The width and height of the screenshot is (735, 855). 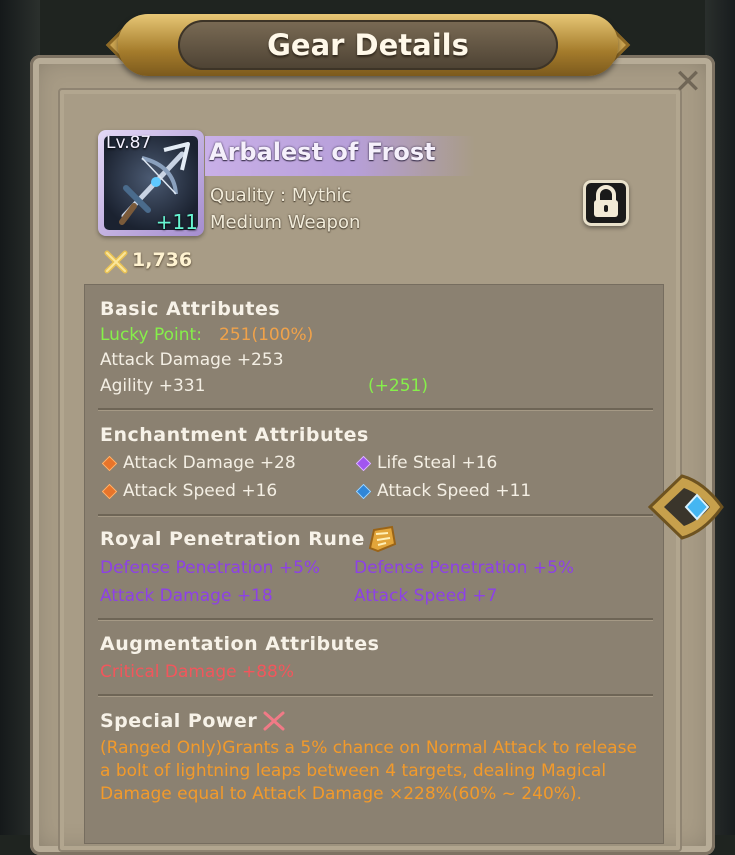 I want to click on title-banner: Gear Details, so click(x=368, y=41).